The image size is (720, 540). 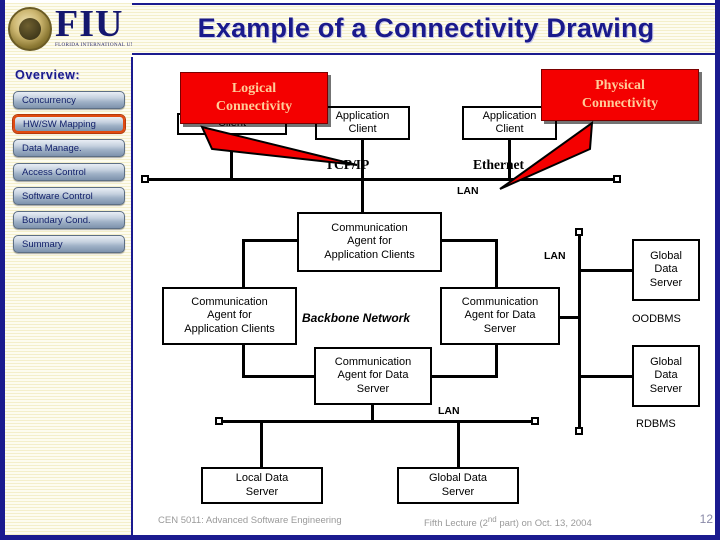 I want to click on sidebar-item-hw-sw-mapping: HW/SW Mapping, so click(x=69, y=124).